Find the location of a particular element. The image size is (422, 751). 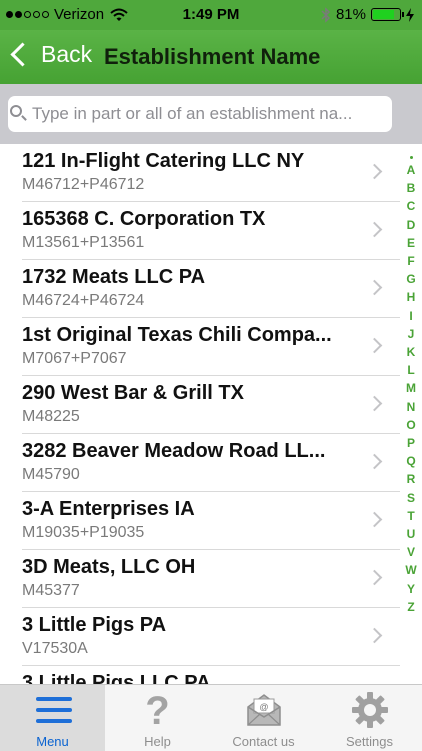

establishment-code: M13561+P13561 is located at coordinates (83, 242).